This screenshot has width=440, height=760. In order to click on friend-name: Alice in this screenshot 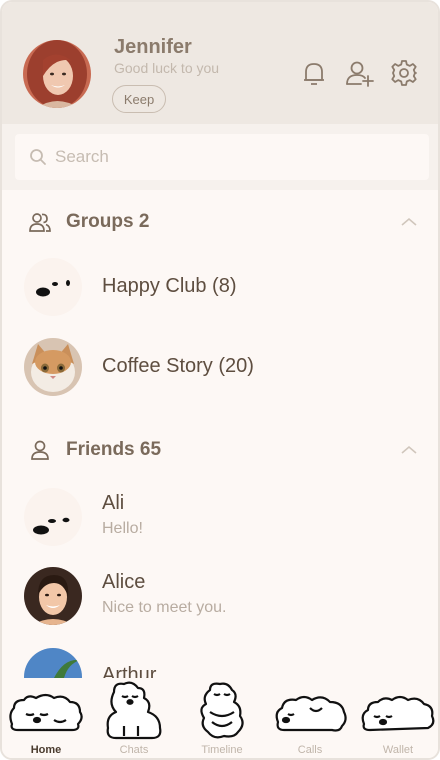, I will do `click(124, 582)`.